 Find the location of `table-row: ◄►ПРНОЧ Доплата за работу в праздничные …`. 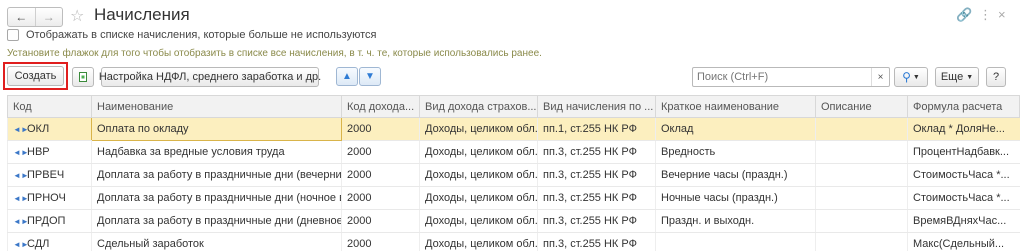

table-row: ◄►ПРНОЧ Доплата за работу в праздничные … is located at coordinates (513, 198).